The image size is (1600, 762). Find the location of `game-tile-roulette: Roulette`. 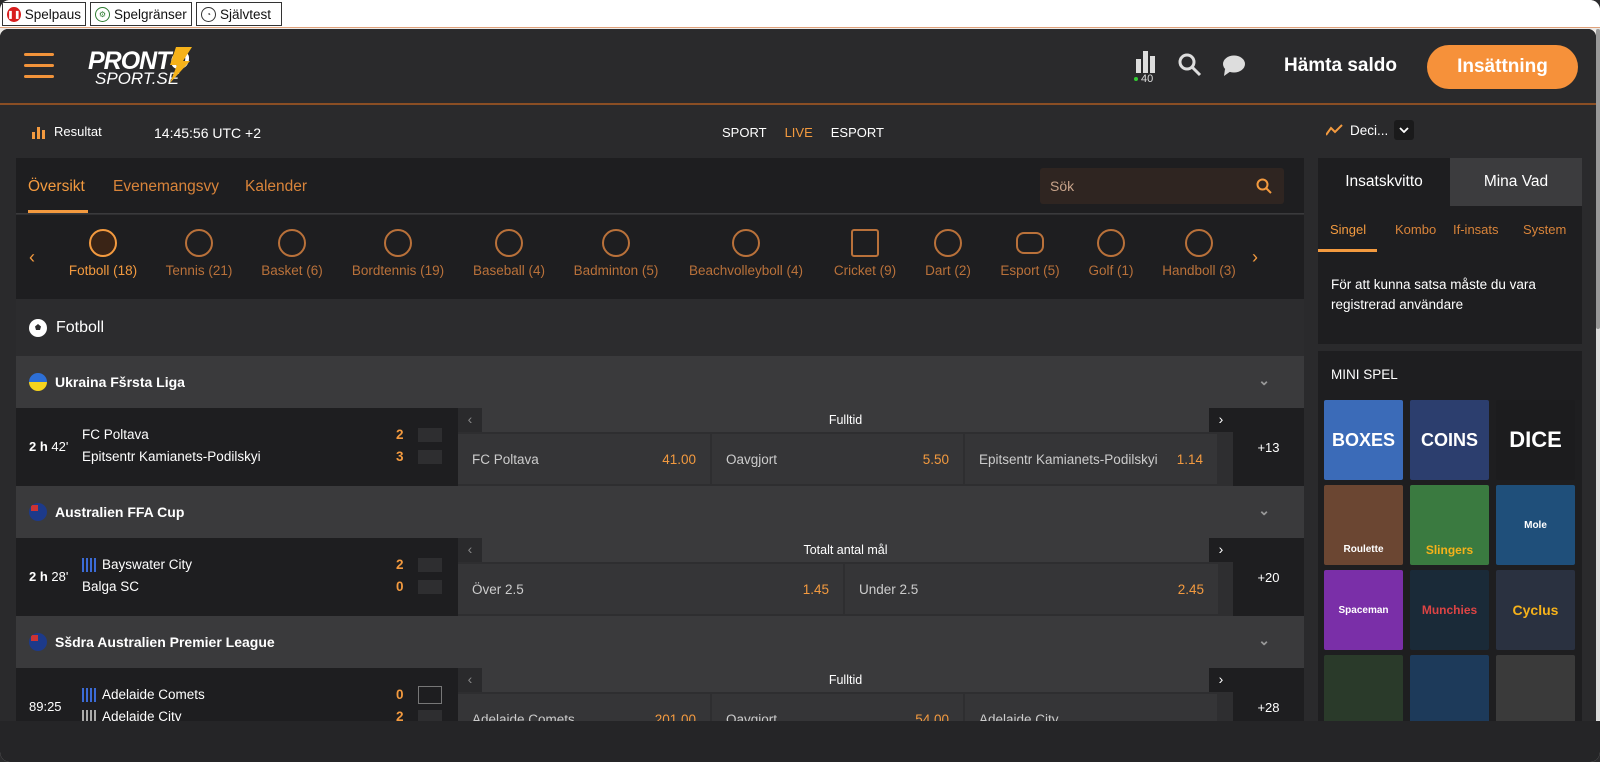

game-tile-roulette: Roulette is located at coordinates (1363, 525).